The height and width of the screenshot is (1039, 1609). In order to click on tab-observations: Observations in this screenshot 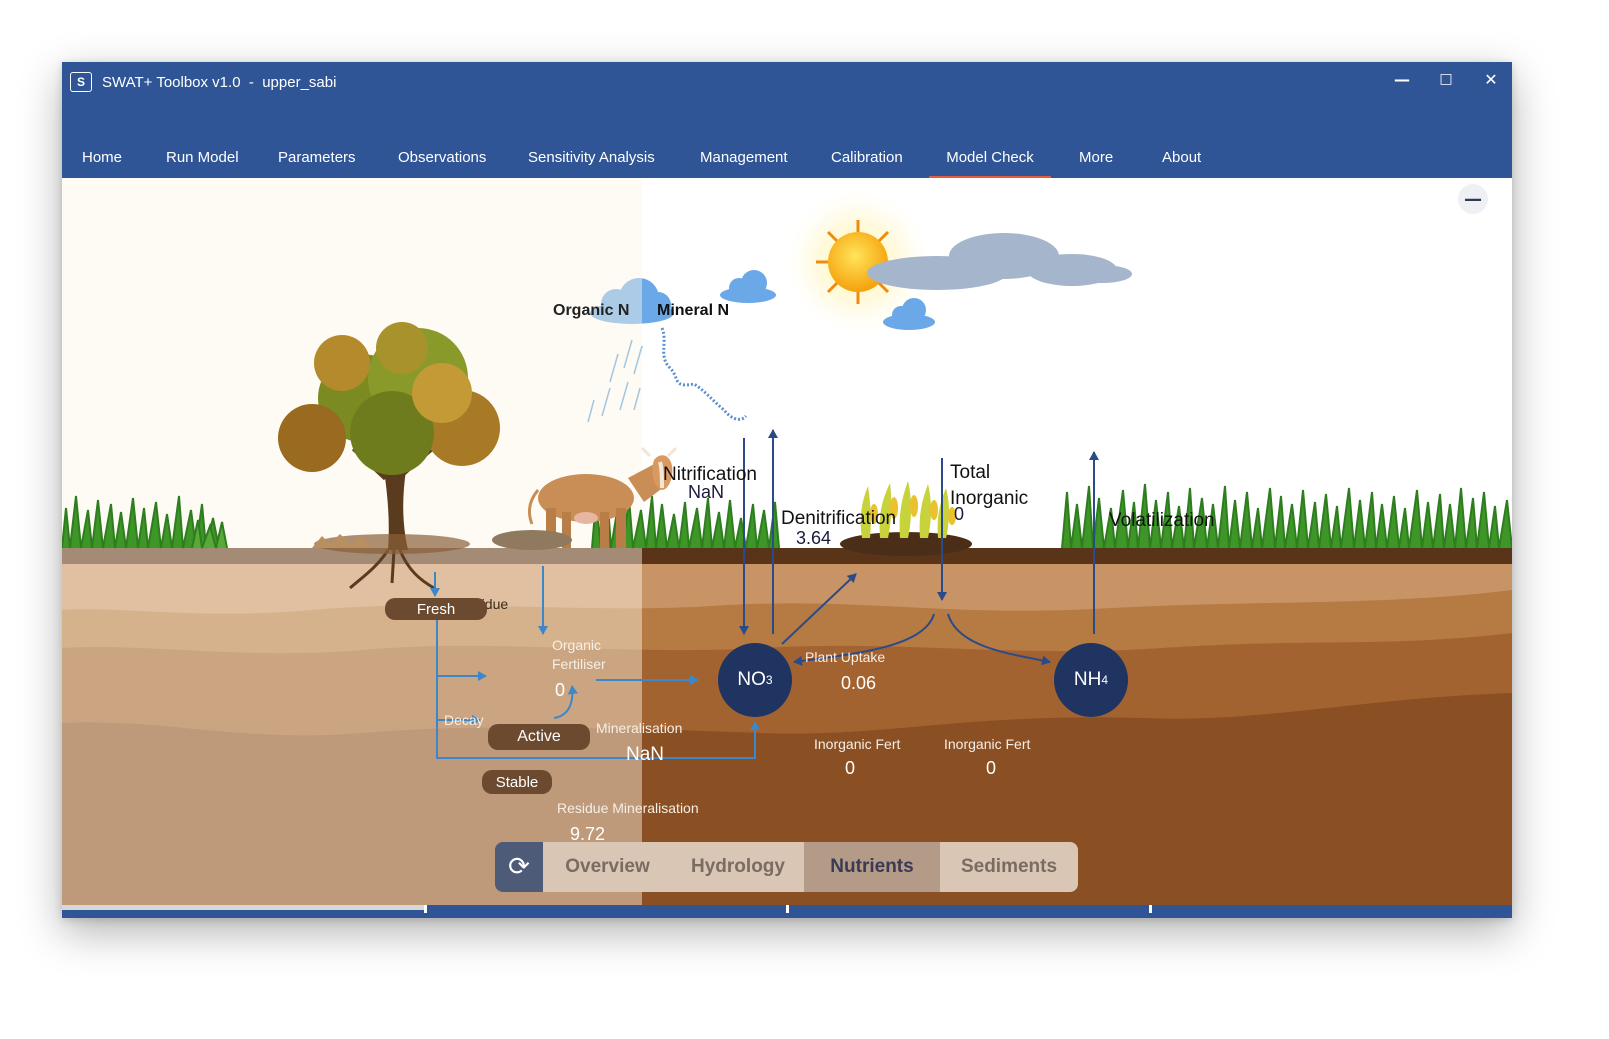, I will do `click(442, 161)`.